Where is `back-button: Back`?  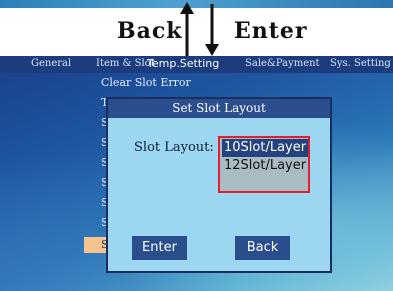
back-button: Back is located at coordinates (262, 248).